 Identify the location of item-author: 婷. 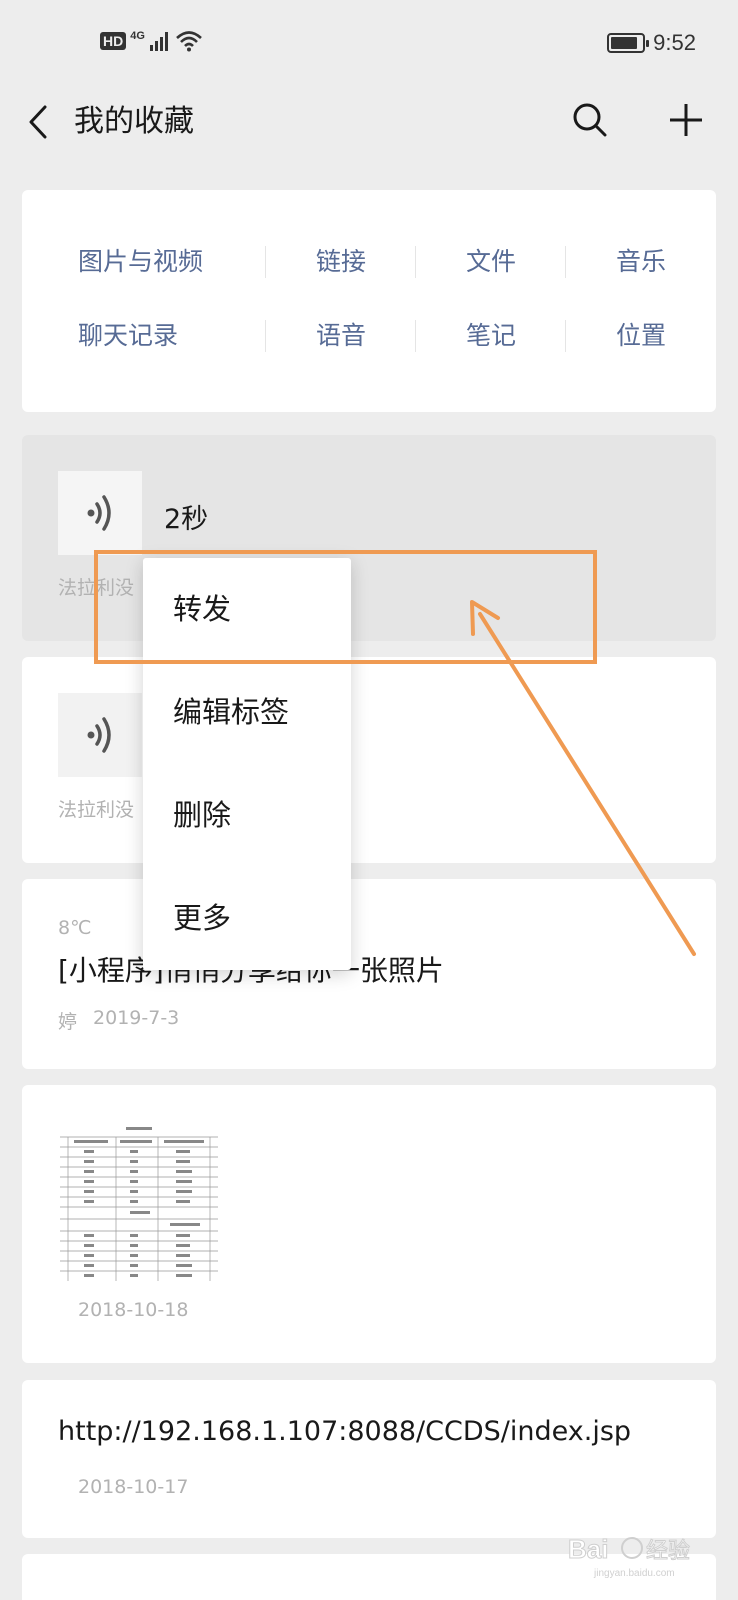
(68, 1022).